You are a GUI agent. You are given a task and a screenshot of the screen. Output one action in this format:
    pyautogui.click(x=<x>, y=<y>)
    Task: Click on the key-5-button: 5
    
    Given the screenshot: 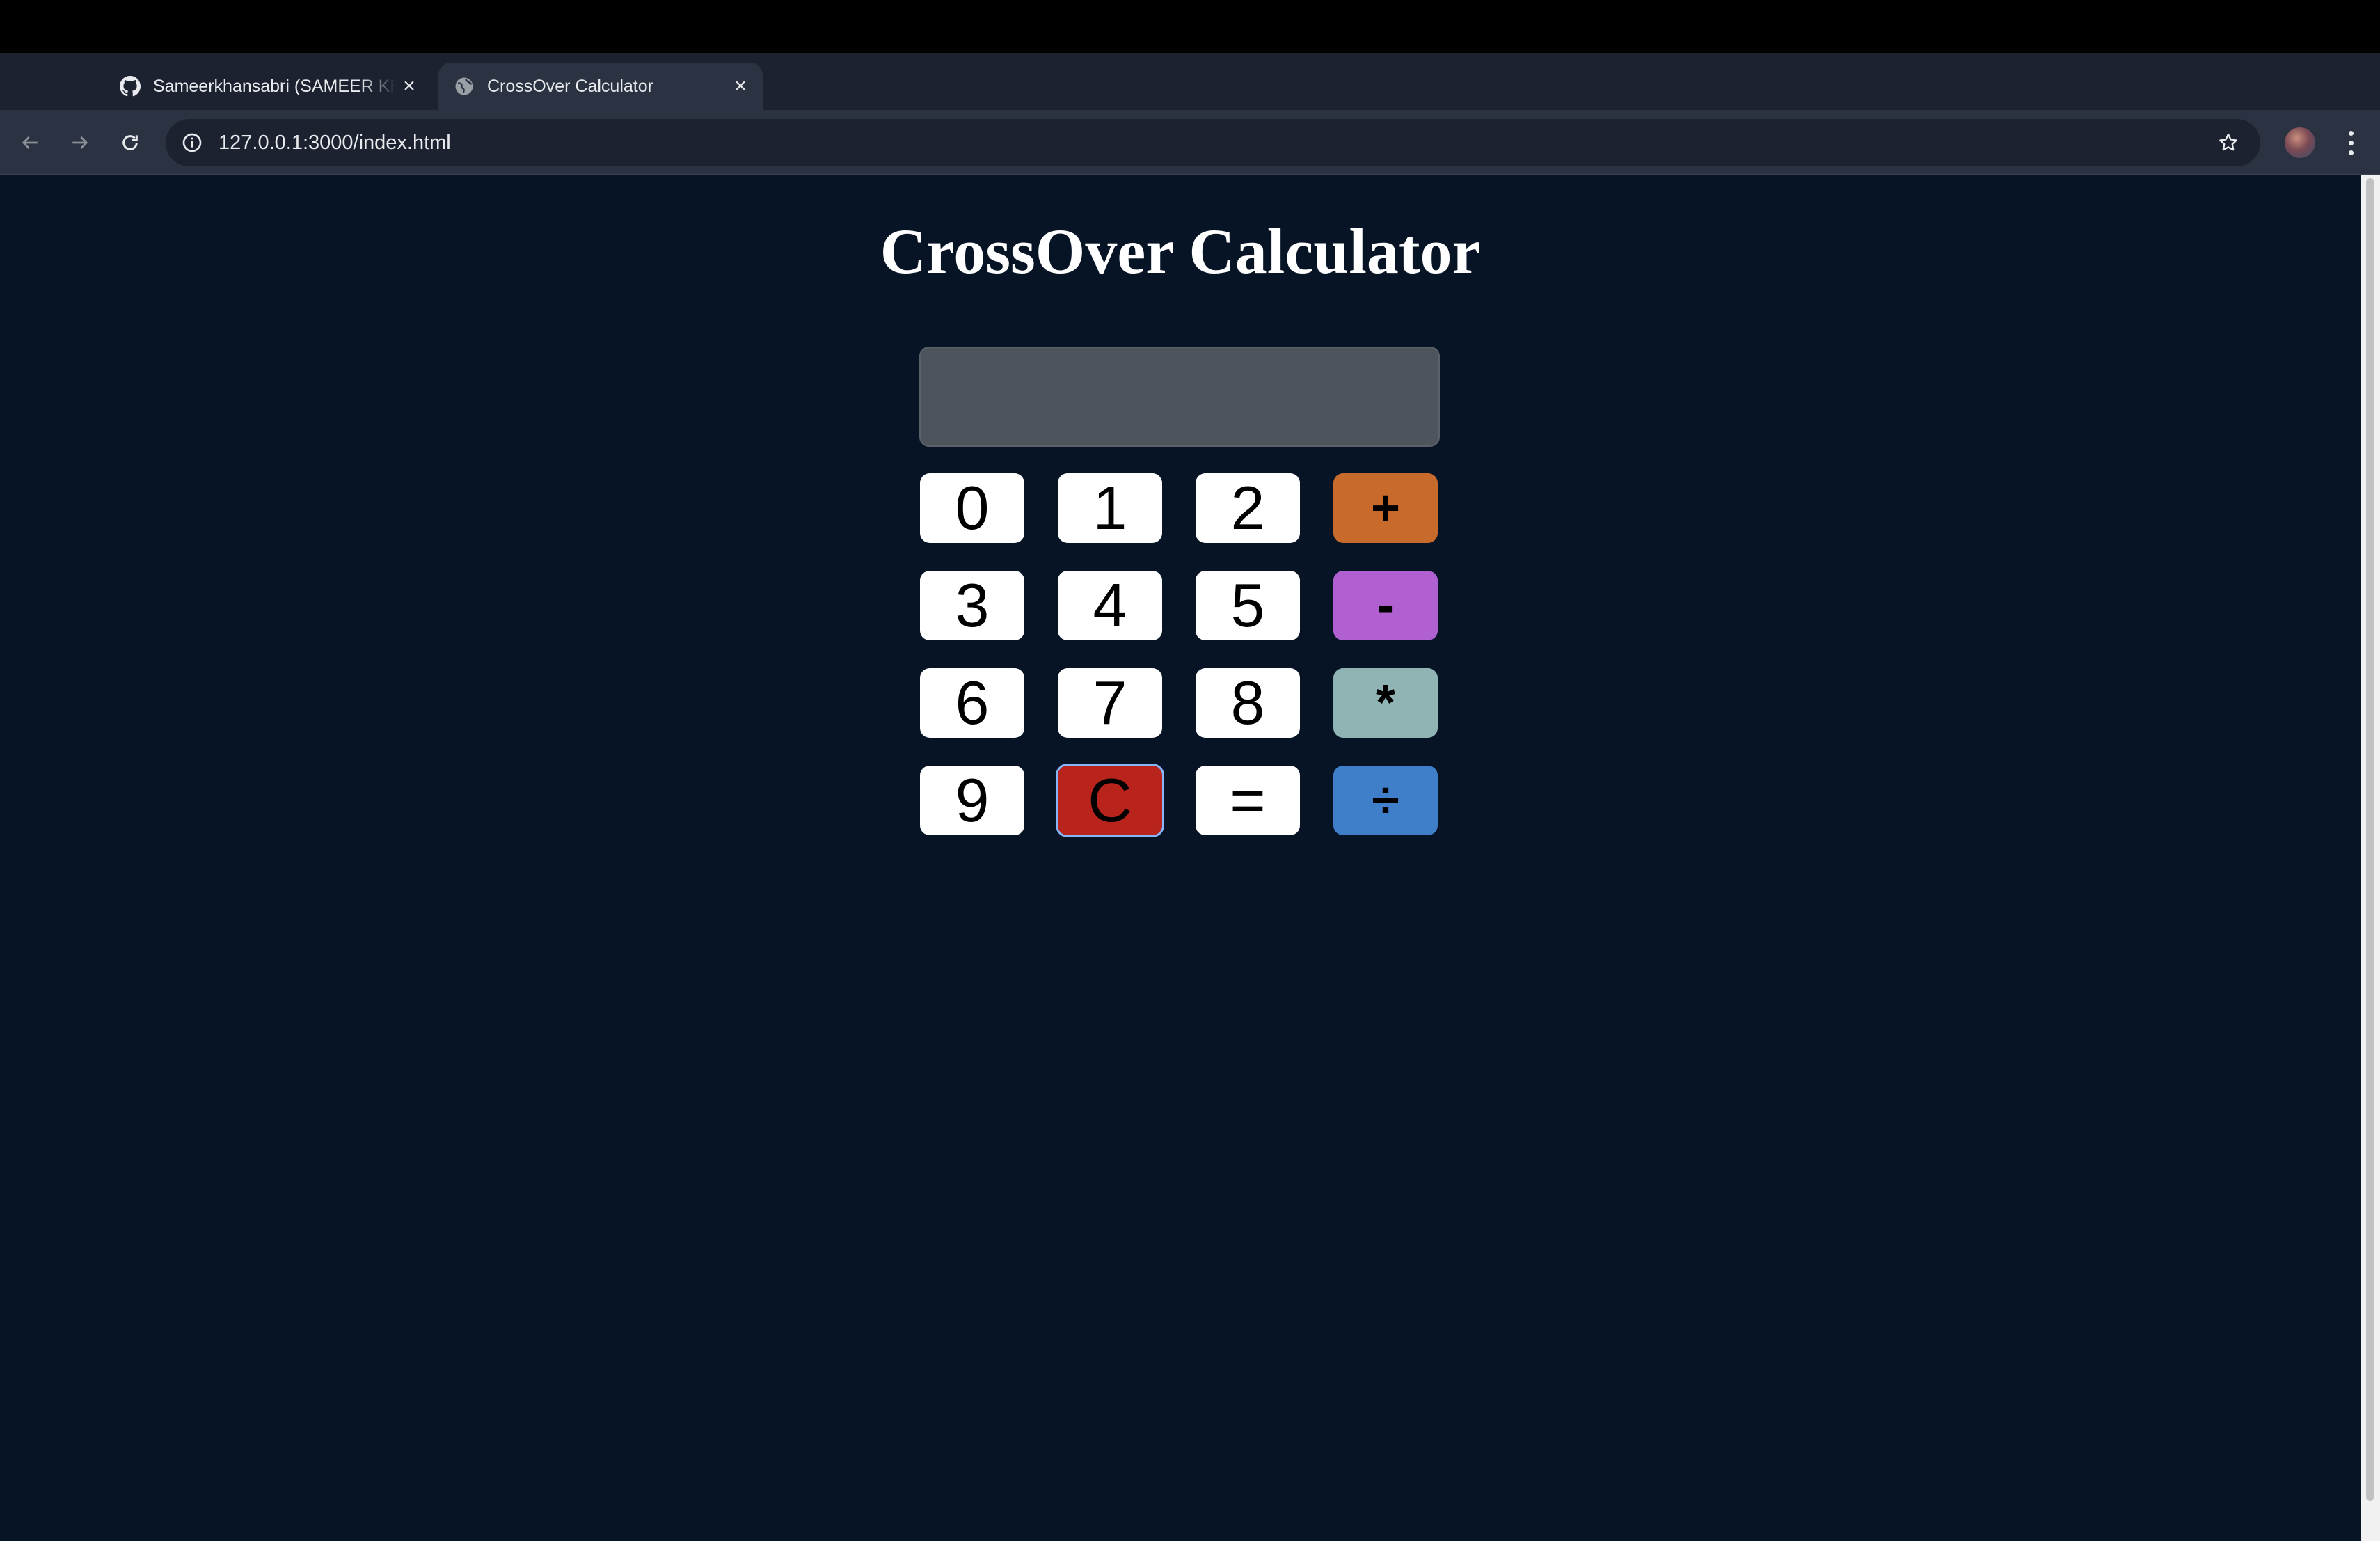 What is the action you would take?
    pyautogui.click(x=1248, y=605)
    